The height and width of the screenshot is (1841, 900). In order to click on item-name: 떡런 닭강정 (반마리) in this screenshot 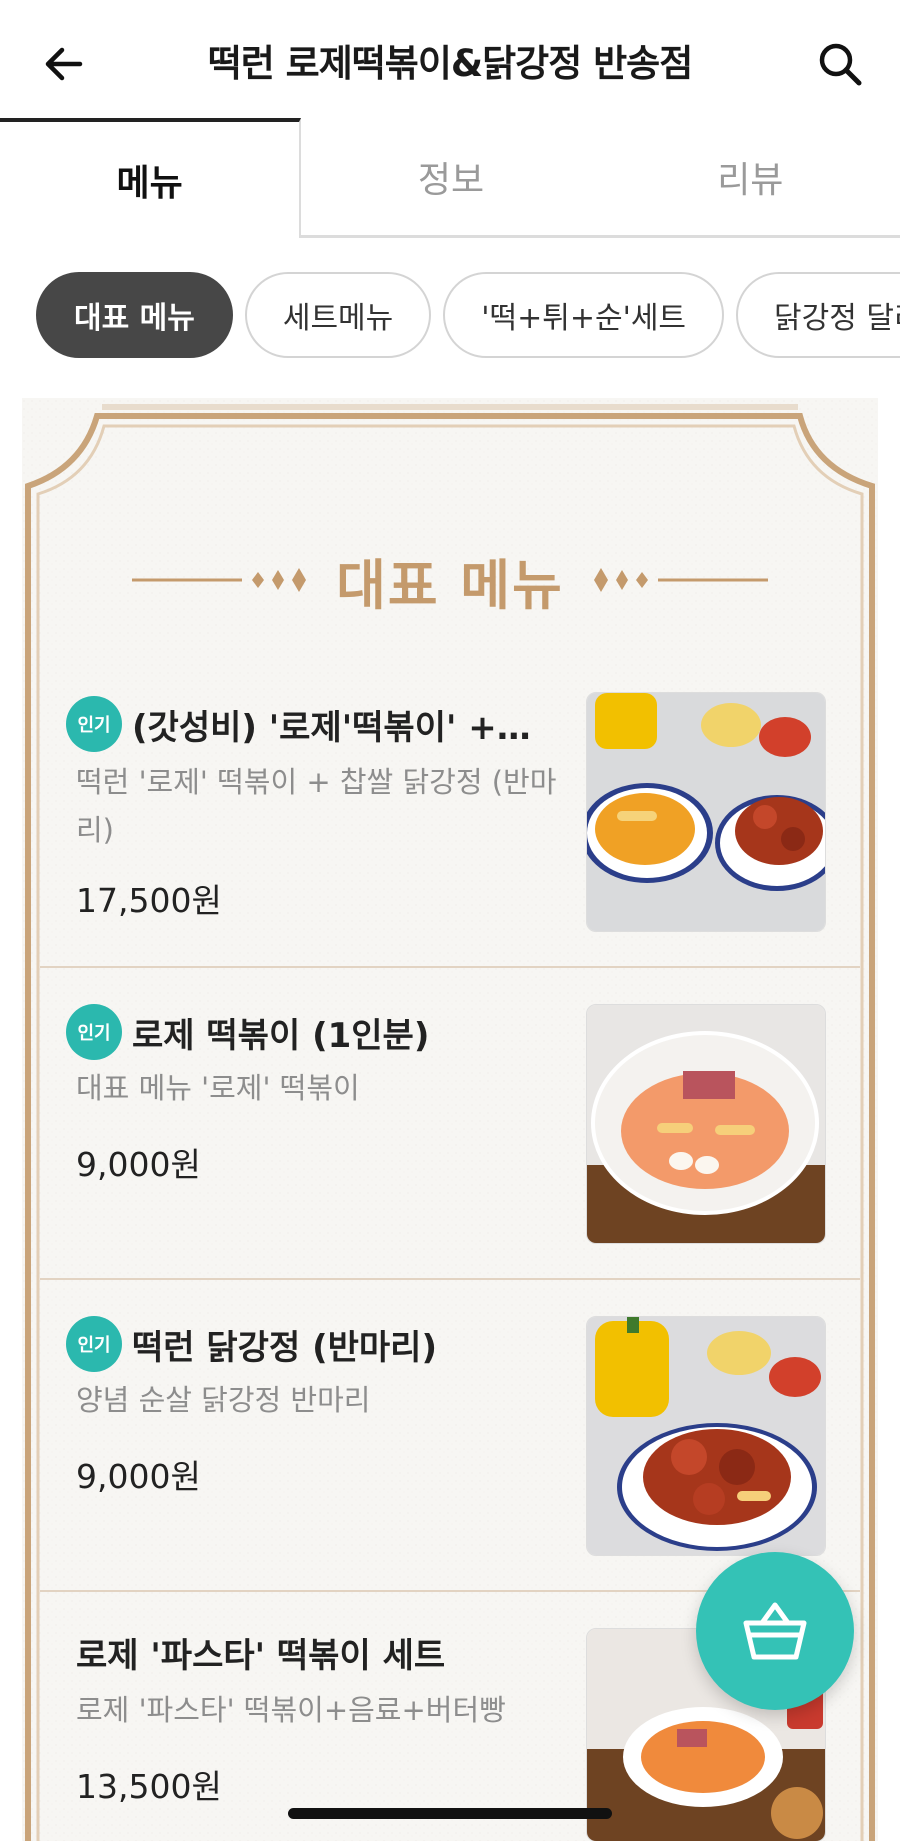, I will do `click(284, 1348)`.